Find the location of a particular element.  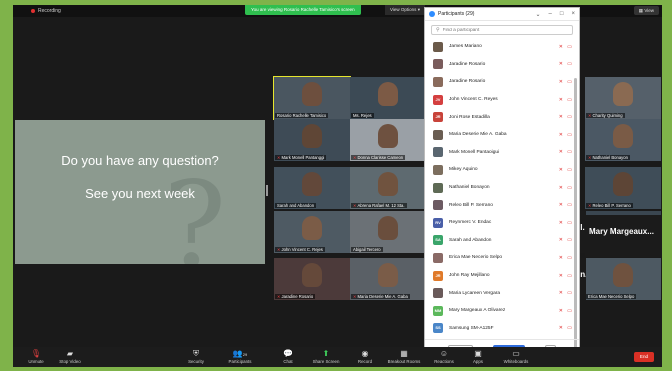

participant-name: Mark Monell Pantaoigui is located at coordinates (474, 152).